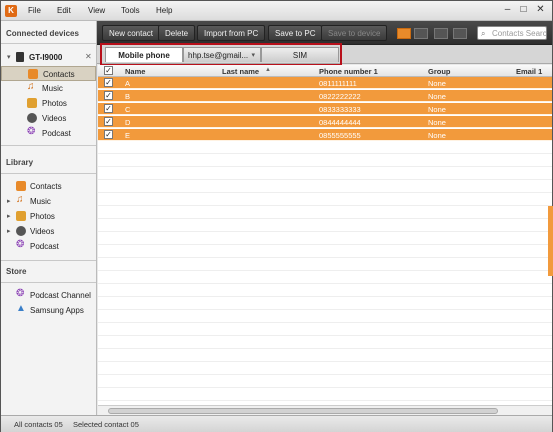 The image size is (553, 432). I want to click on store-title: Store, so click(16, 271).